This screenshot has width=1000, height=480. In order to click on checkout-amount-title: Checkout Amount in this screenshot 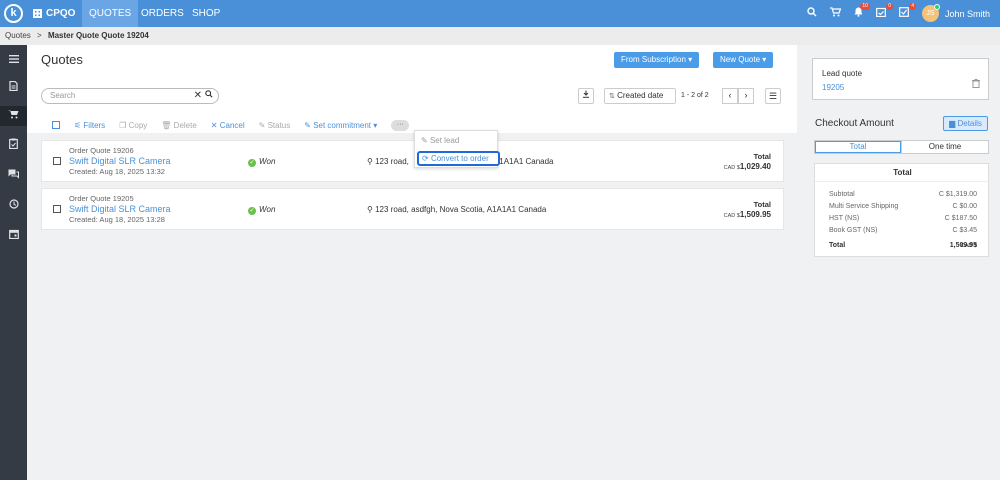, I will do `click(854, 123)`.